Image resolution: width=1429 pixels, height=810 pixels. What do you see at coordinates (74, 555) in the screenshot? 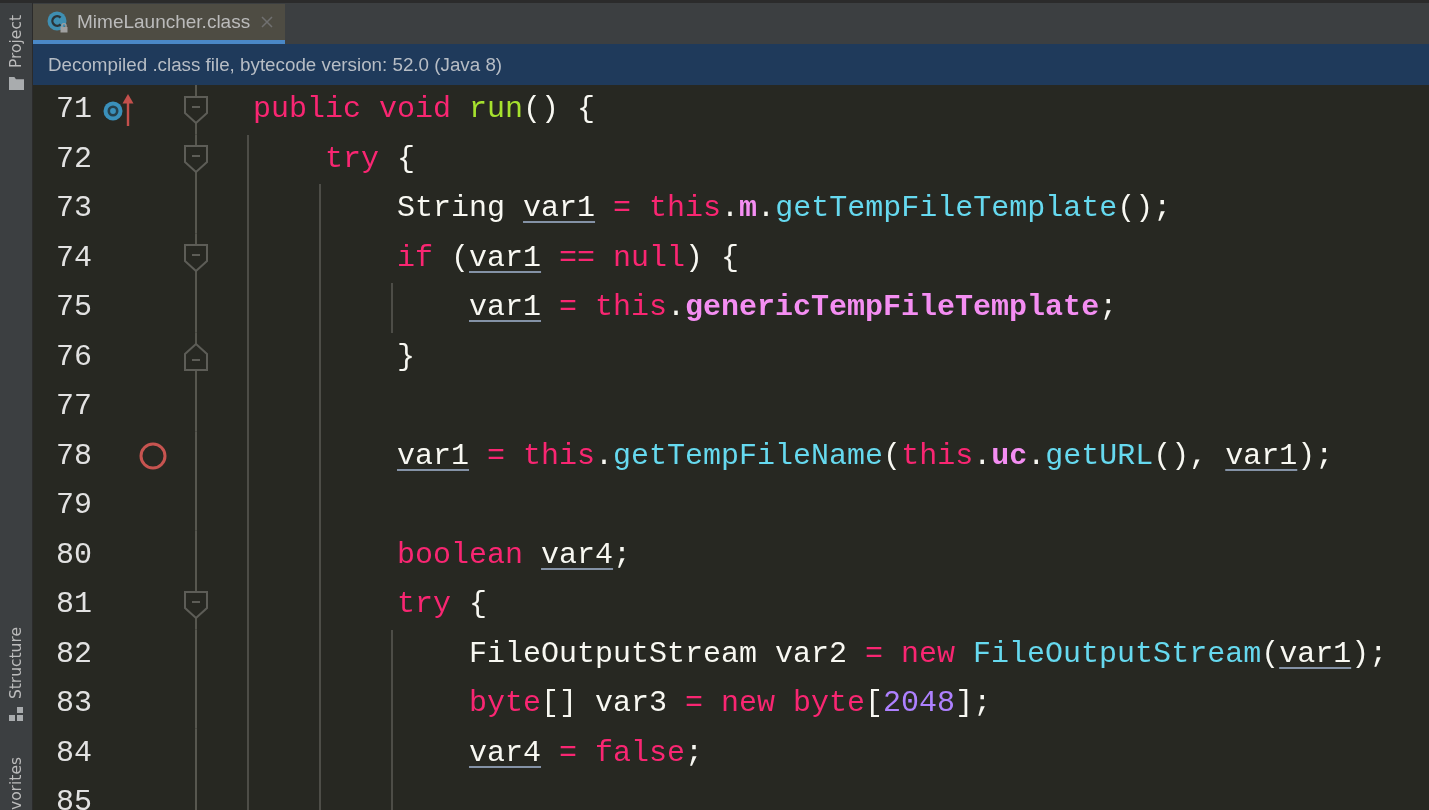
I see `line-number: 80` at bounding box center [74, 555].